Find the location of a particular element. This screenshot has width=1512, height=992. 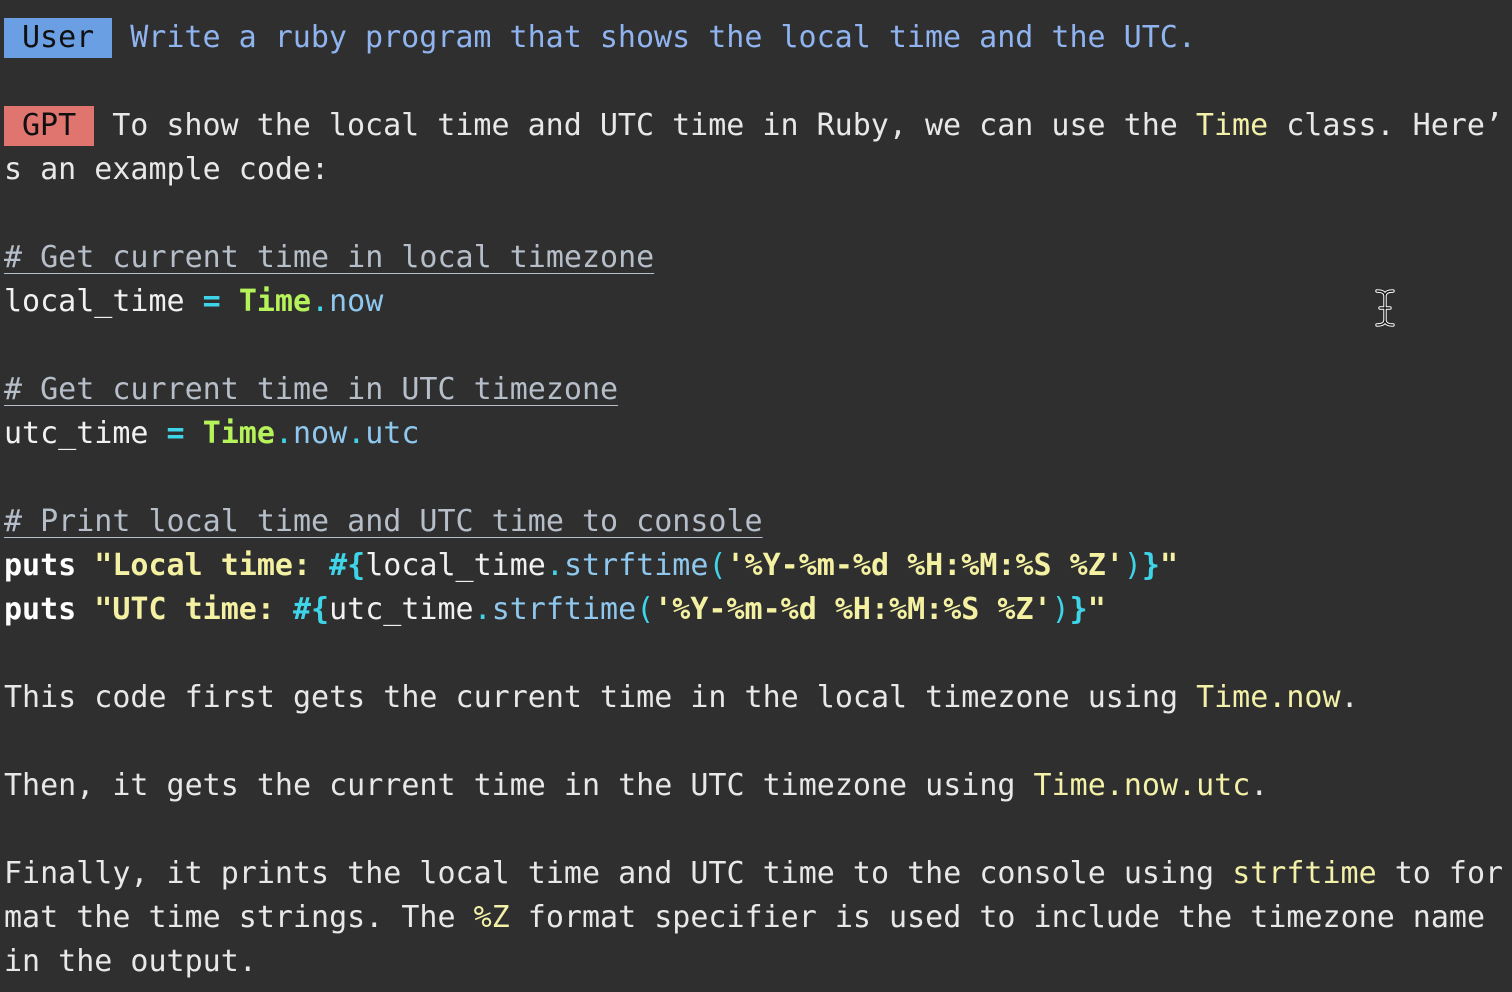

gpt-intro-text-end: class. Here’ is located at coordinates (1385, 125).